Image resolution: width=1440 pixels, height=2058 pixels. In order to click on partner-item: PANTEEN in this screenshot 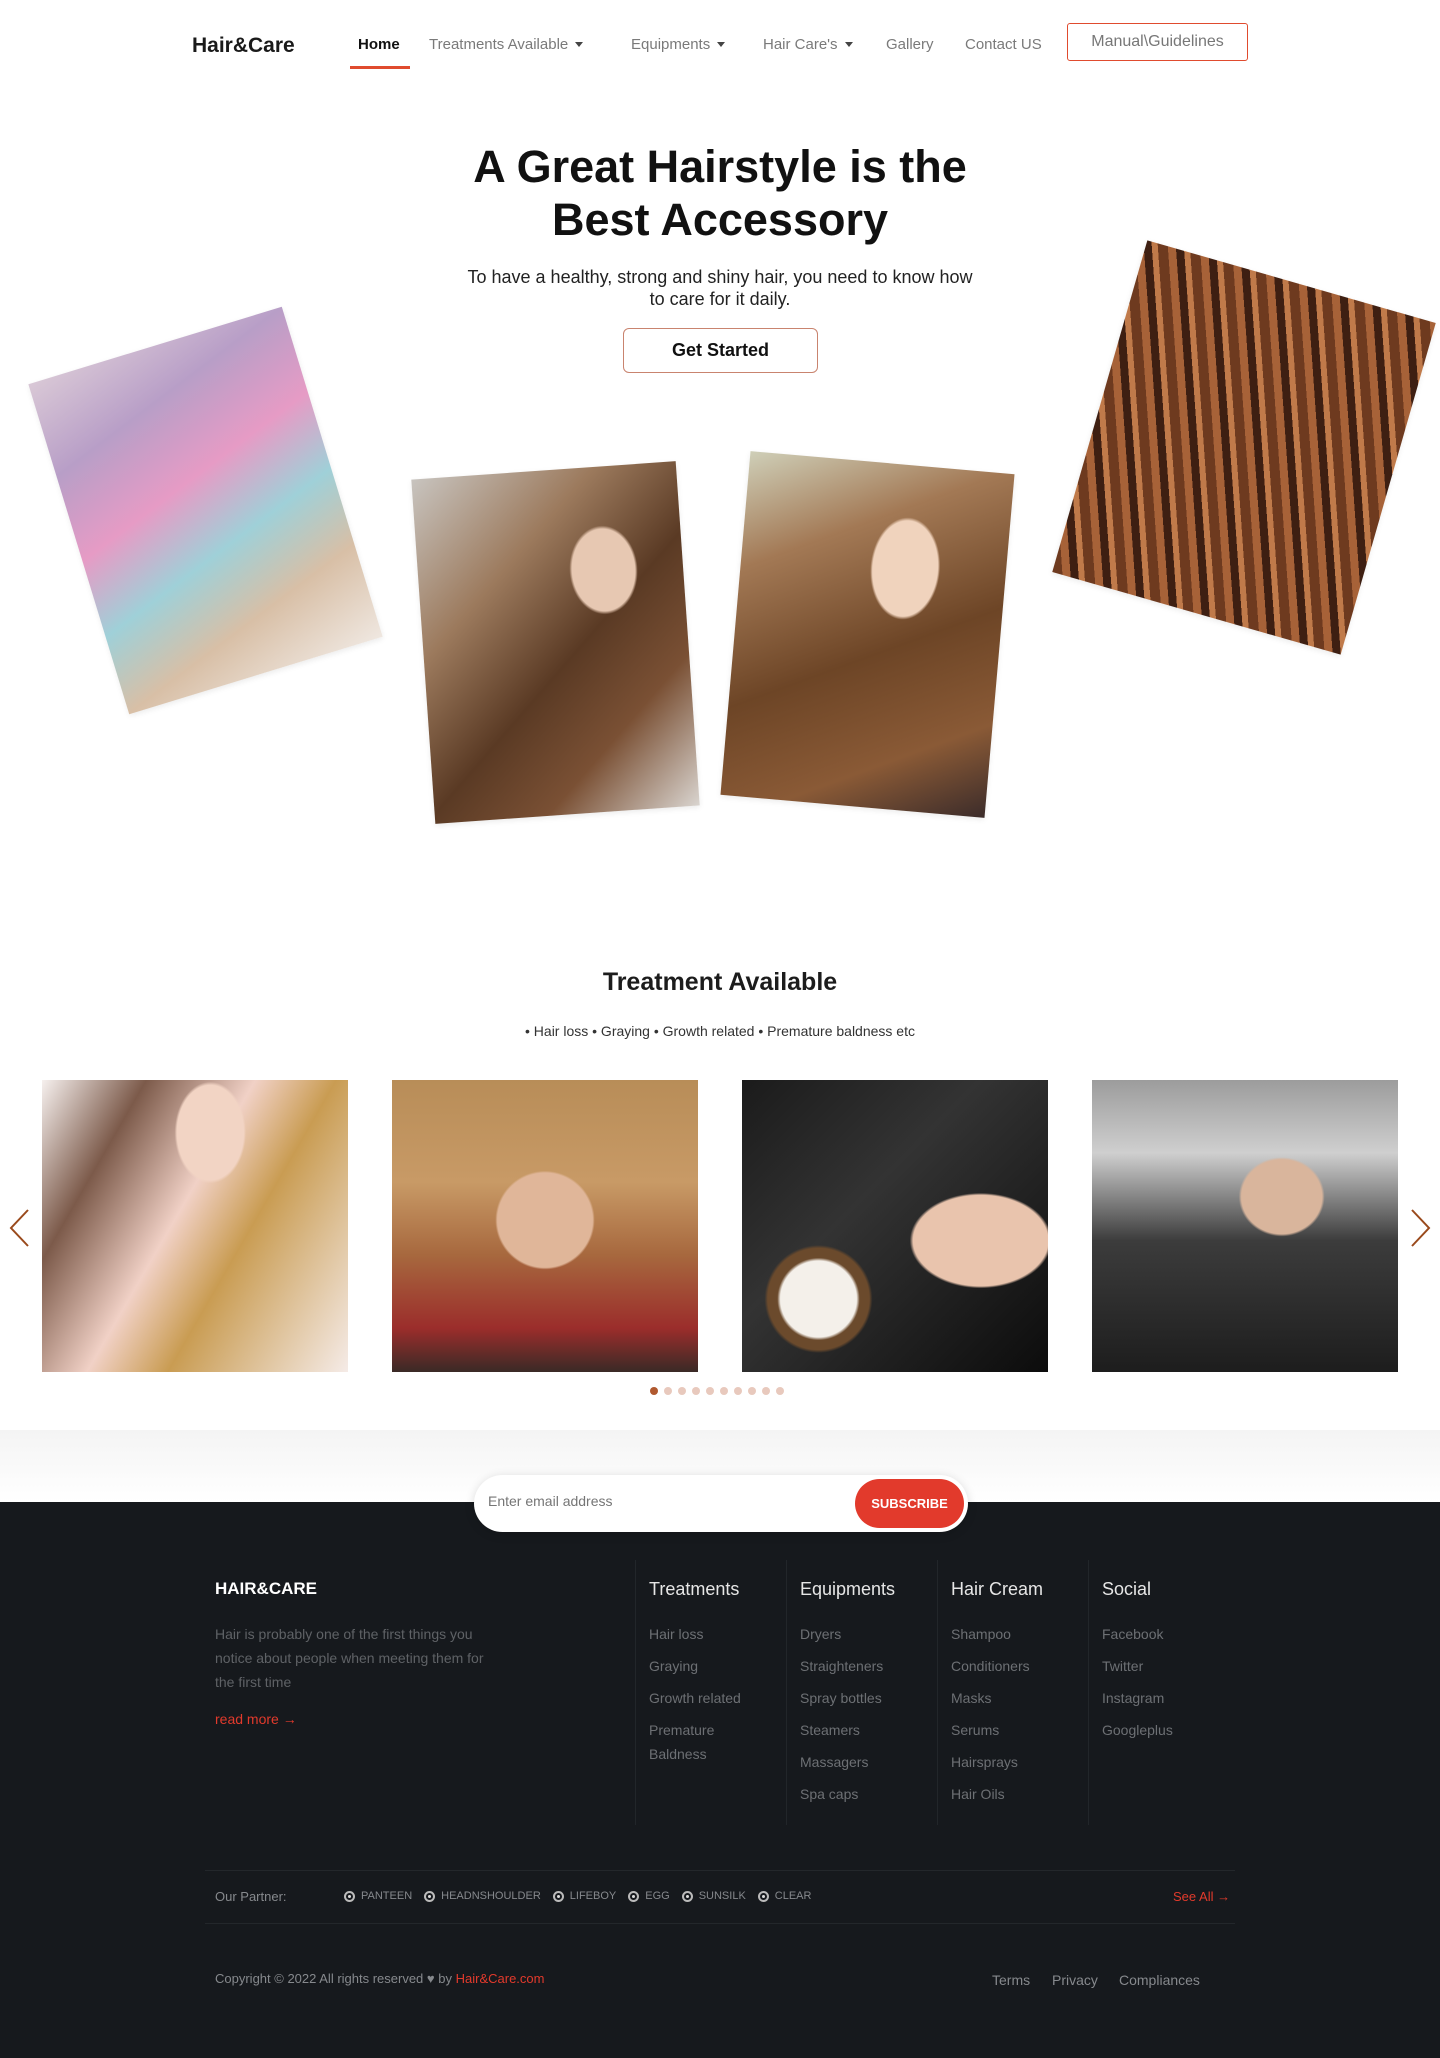, I will do `click(378, 1896)`.